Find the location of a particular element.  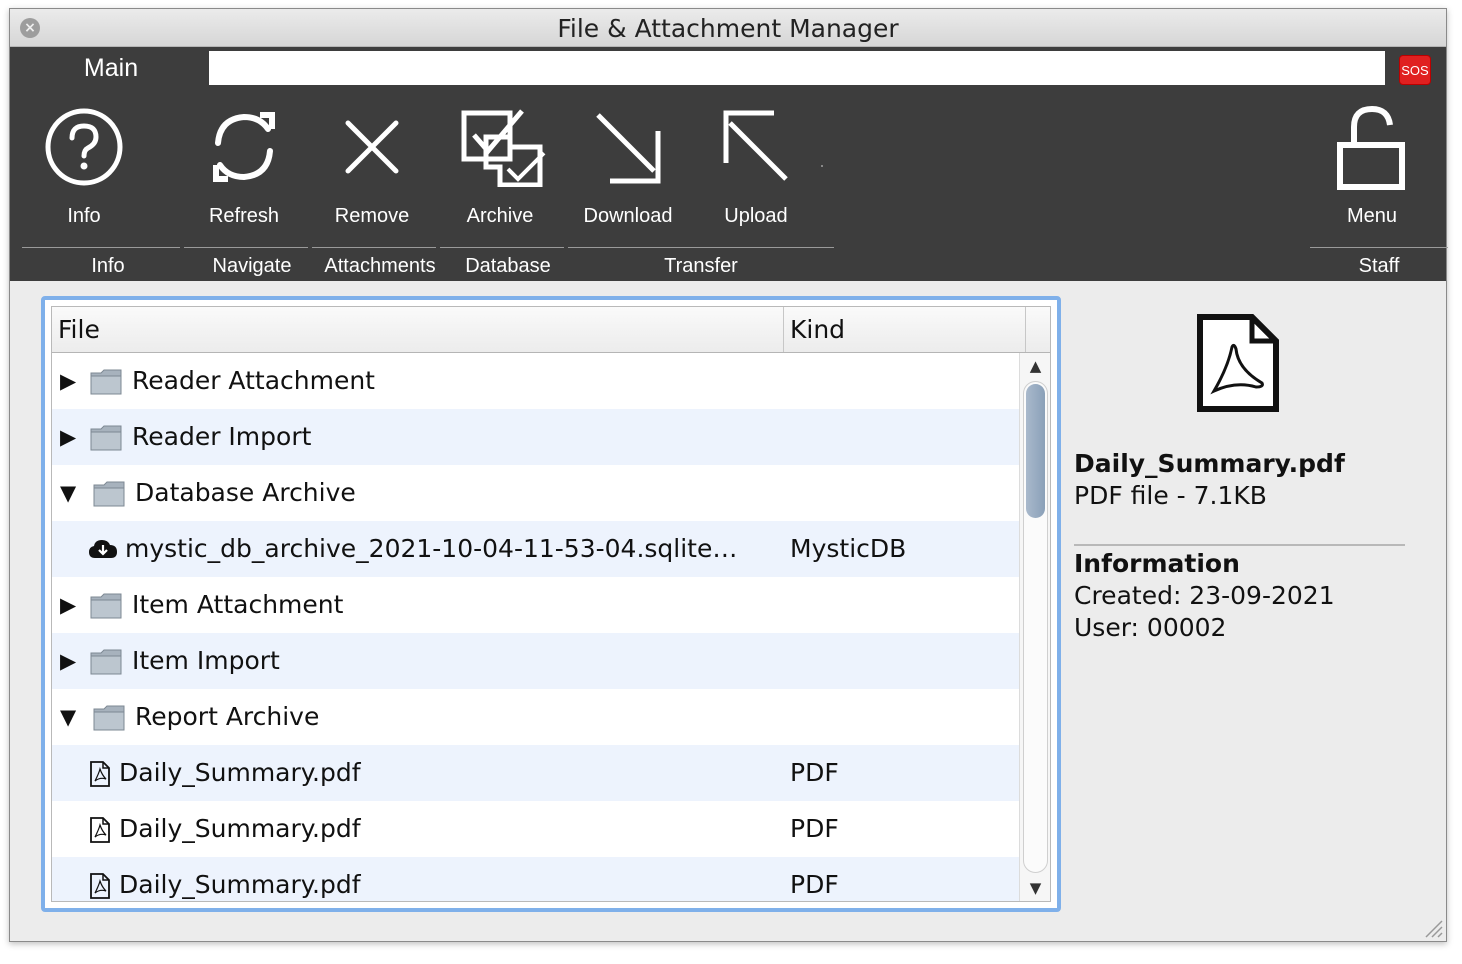

tab-strip: Main SOS is located at coordinates (728, 66).